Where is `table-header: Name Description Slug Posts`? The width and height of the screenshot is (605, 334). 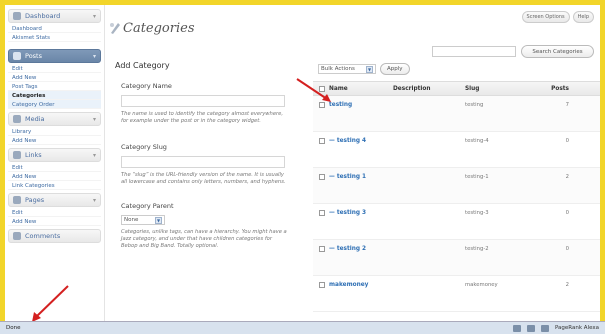
table-header: Name Description Slug Posts is located at coordinates (456, 89).